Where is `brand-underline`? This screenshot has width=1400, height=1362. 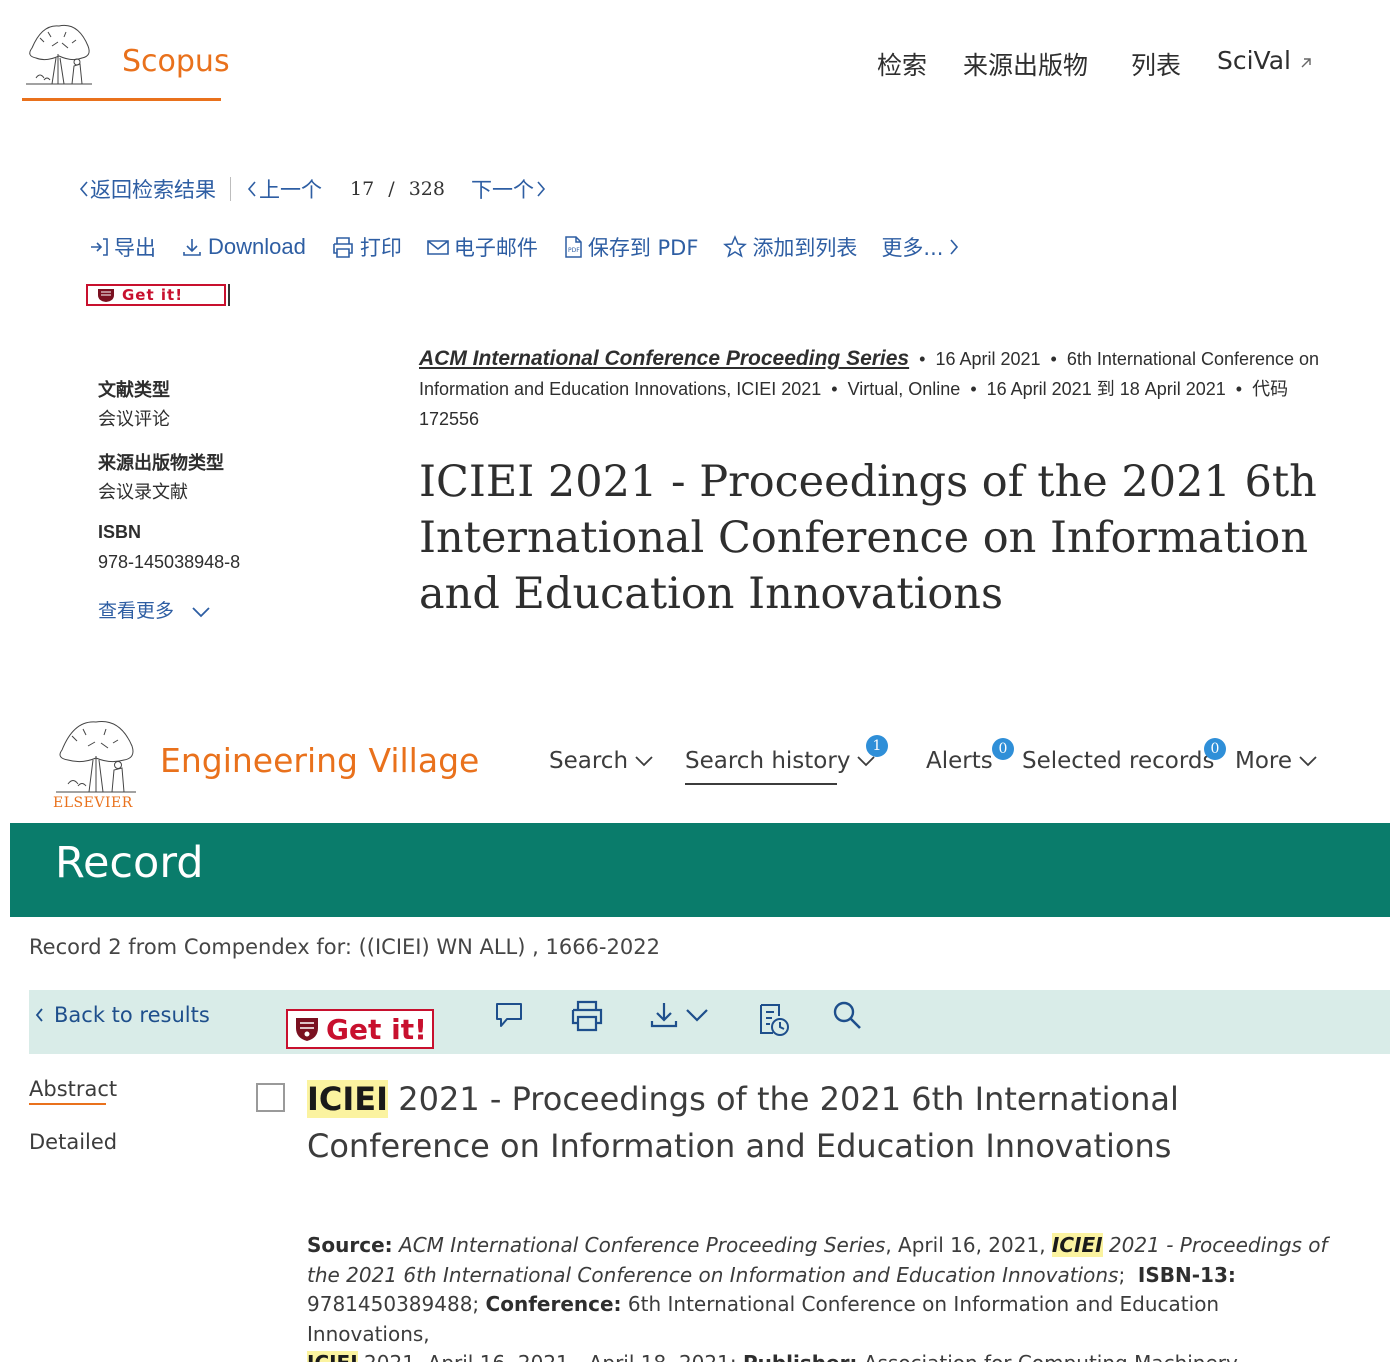
brand-underline is located at coordinates (121, 99).